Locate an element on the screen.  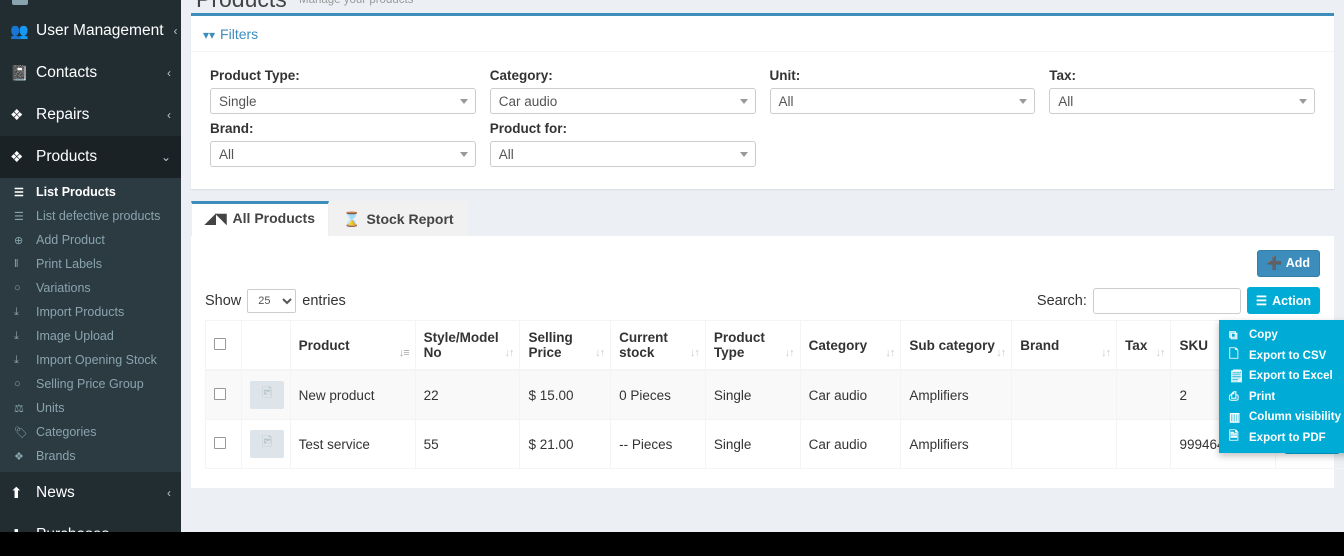
table-header-style-model-no: Style/Model No ↓↑ is located at coordinates (467, 345).